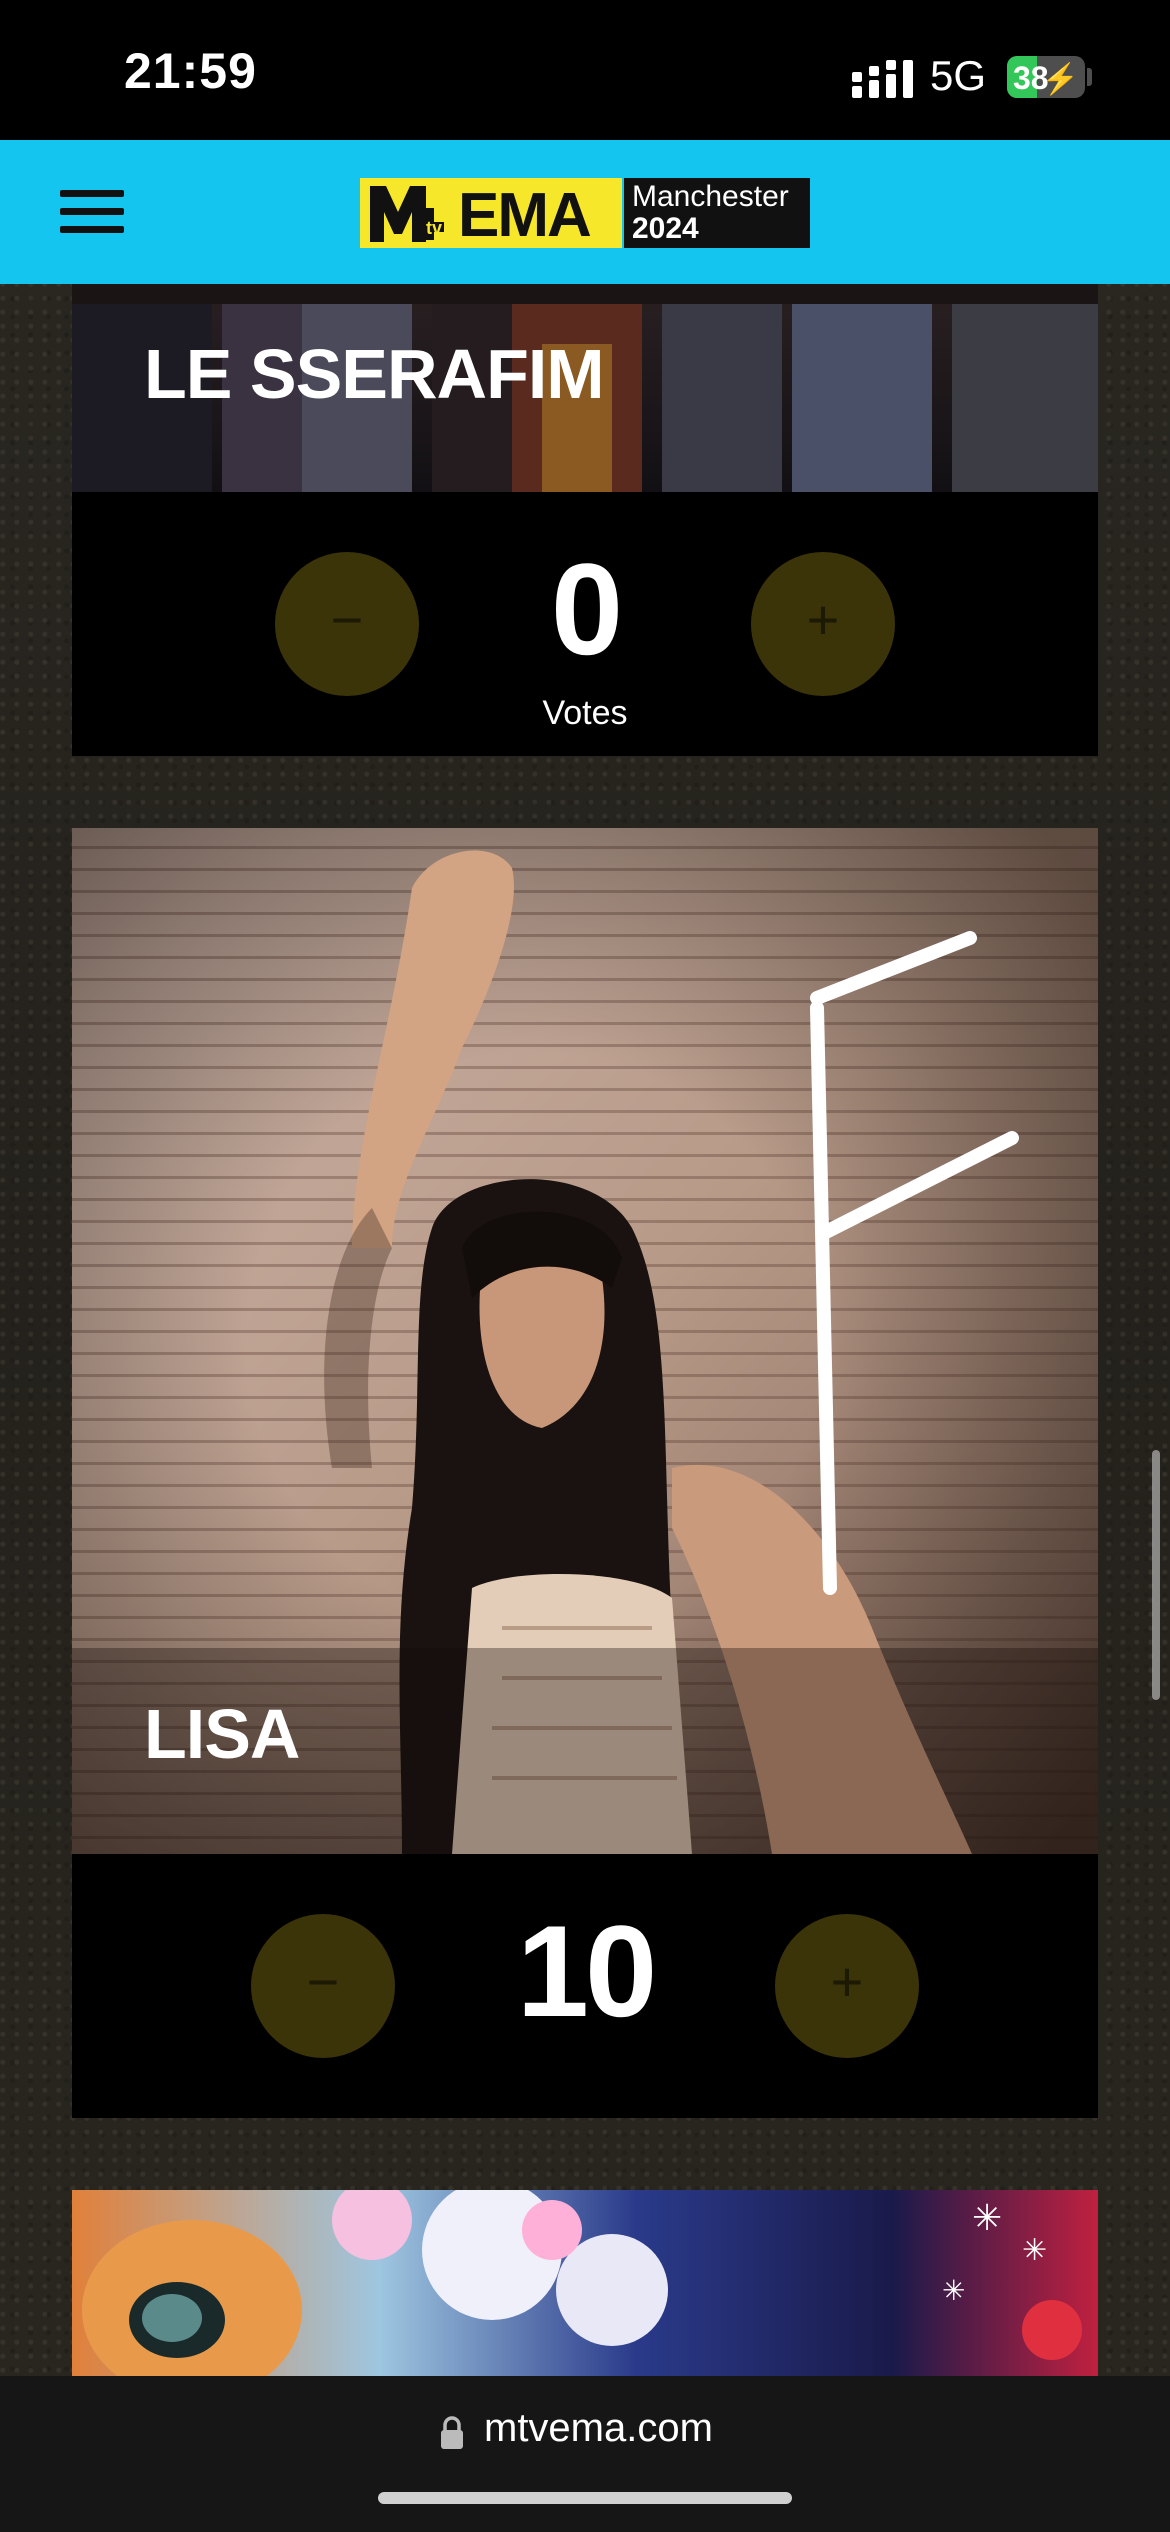 Image resolution: width=1170 pixels, height=2532 pixels. I want to click on network-label: 5G, so click(958, 75).